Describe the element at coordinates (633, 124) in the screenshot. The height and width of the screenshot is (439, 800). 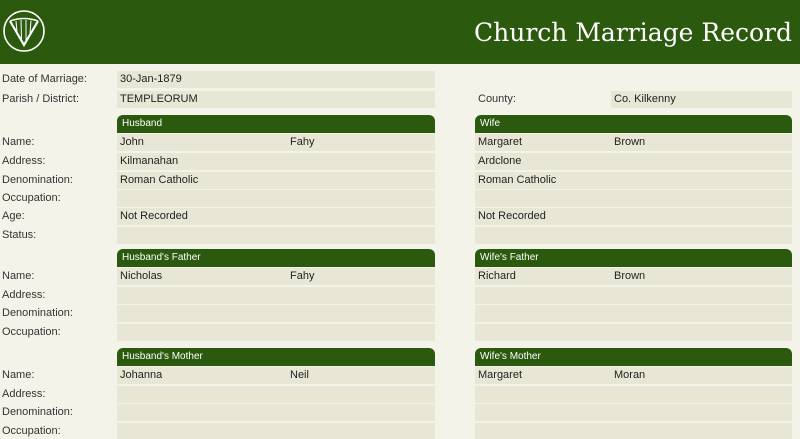
I see `wife-section-header: Wife` at that location.